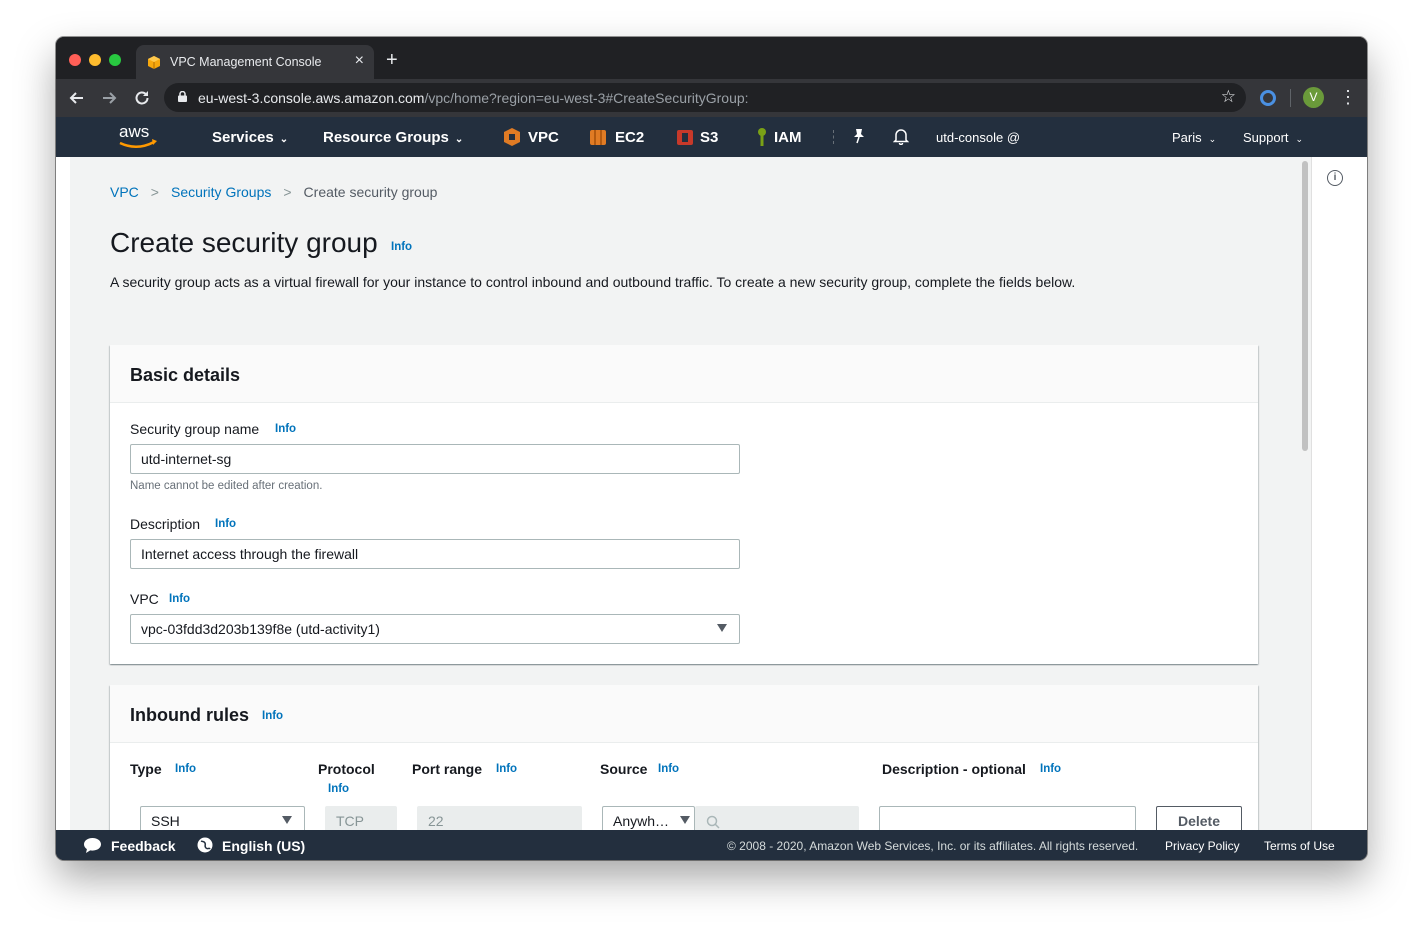 The height and width of the screenshot is (935, 1423). What do you see at coordinates (287, 820) in the screenshot?
I see `caret-down-icon` at bounding box center [287, 820].